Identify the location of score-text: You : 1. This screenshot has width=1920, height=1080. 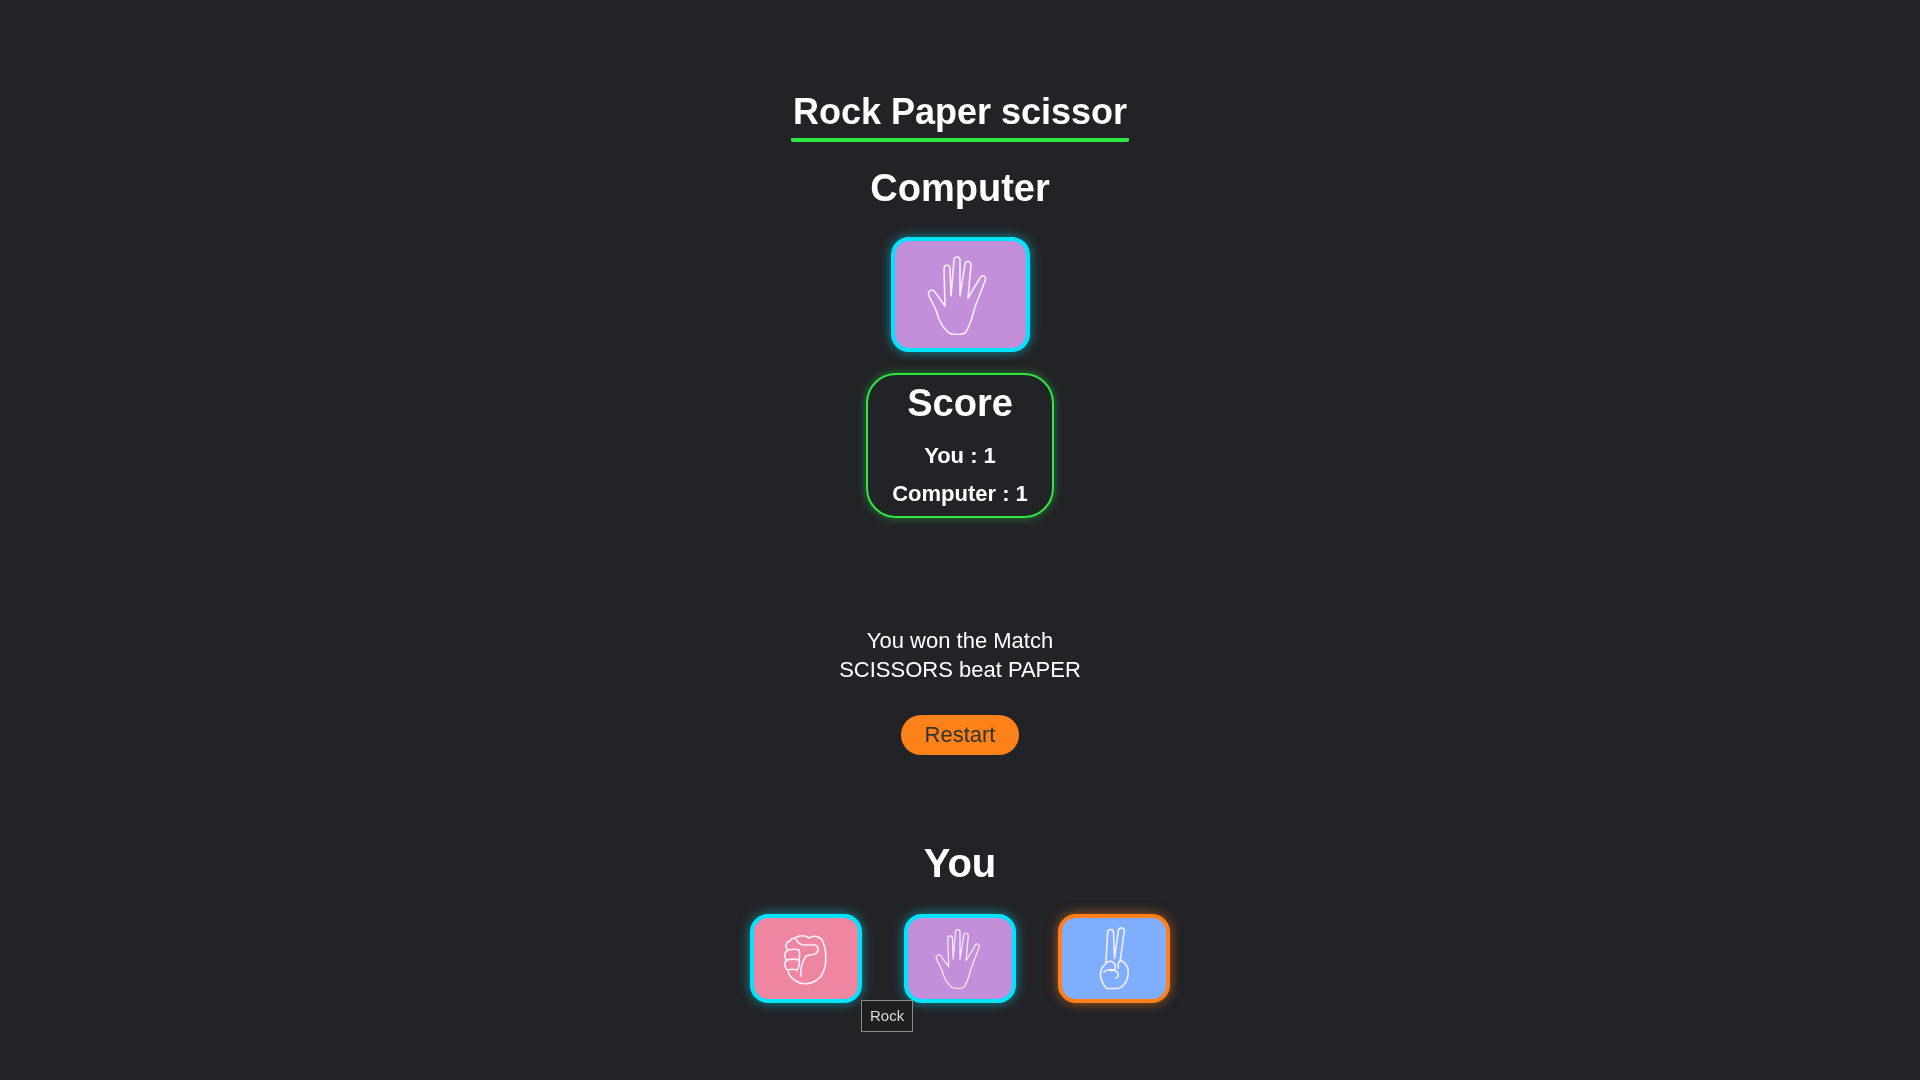
(960, 456).